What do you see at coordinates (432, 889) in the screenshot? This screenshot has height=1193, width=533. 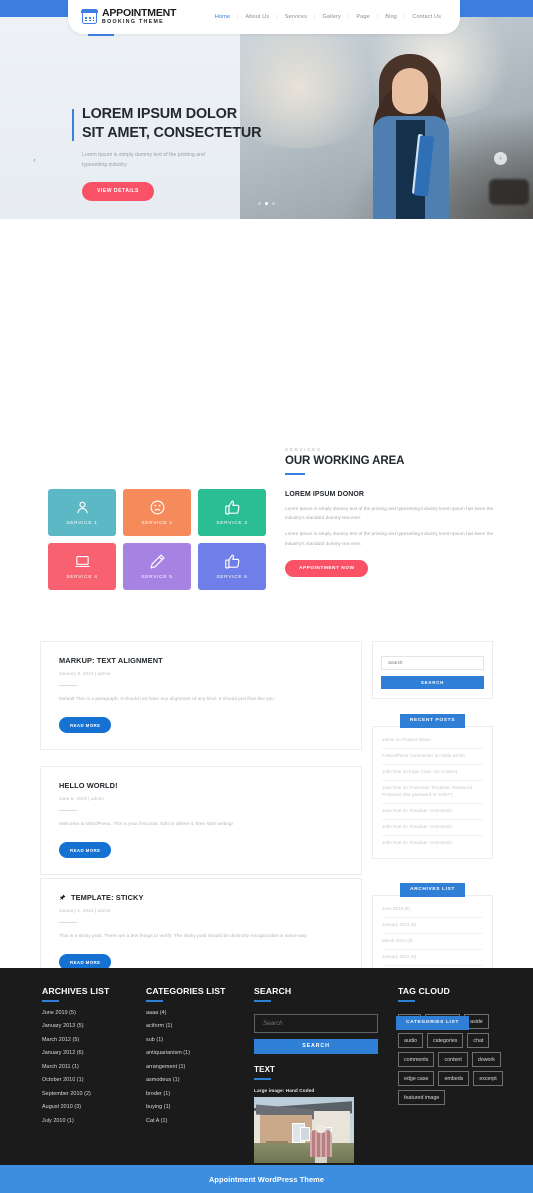 I see `archives-list-title: ARCHIVES LIST` at bounding box center [432, 889].